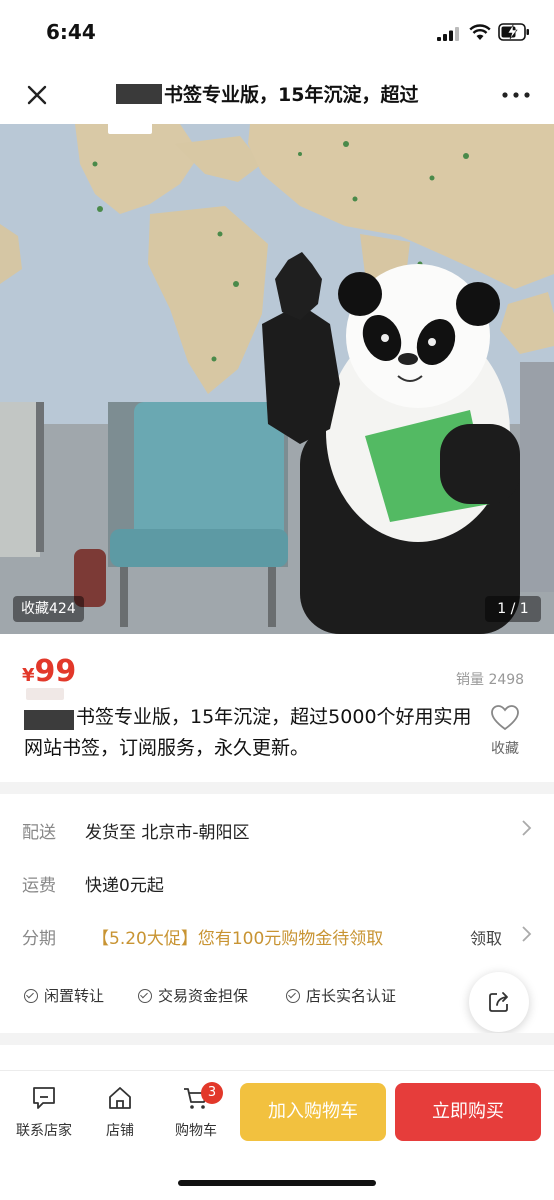  I want to click on shipping-label: 运费, so click(39, 886).